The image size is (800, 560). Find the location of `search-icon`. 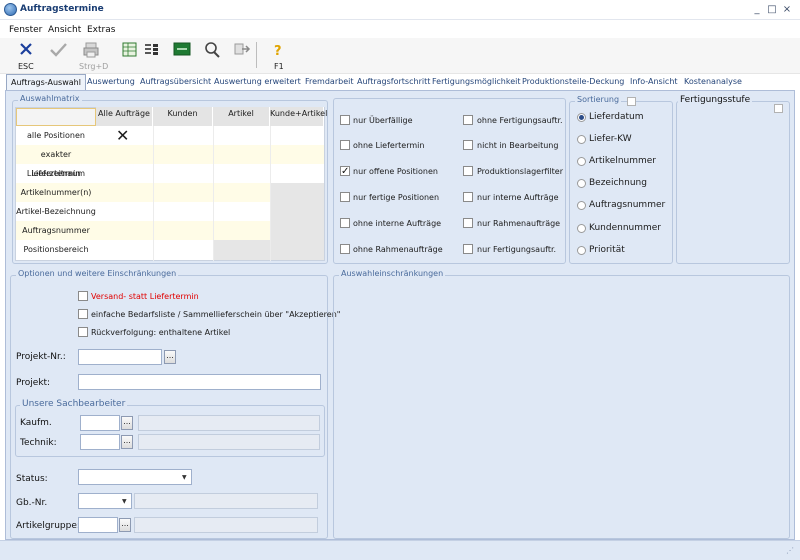

search-icon is located at coordinates (212, 50).